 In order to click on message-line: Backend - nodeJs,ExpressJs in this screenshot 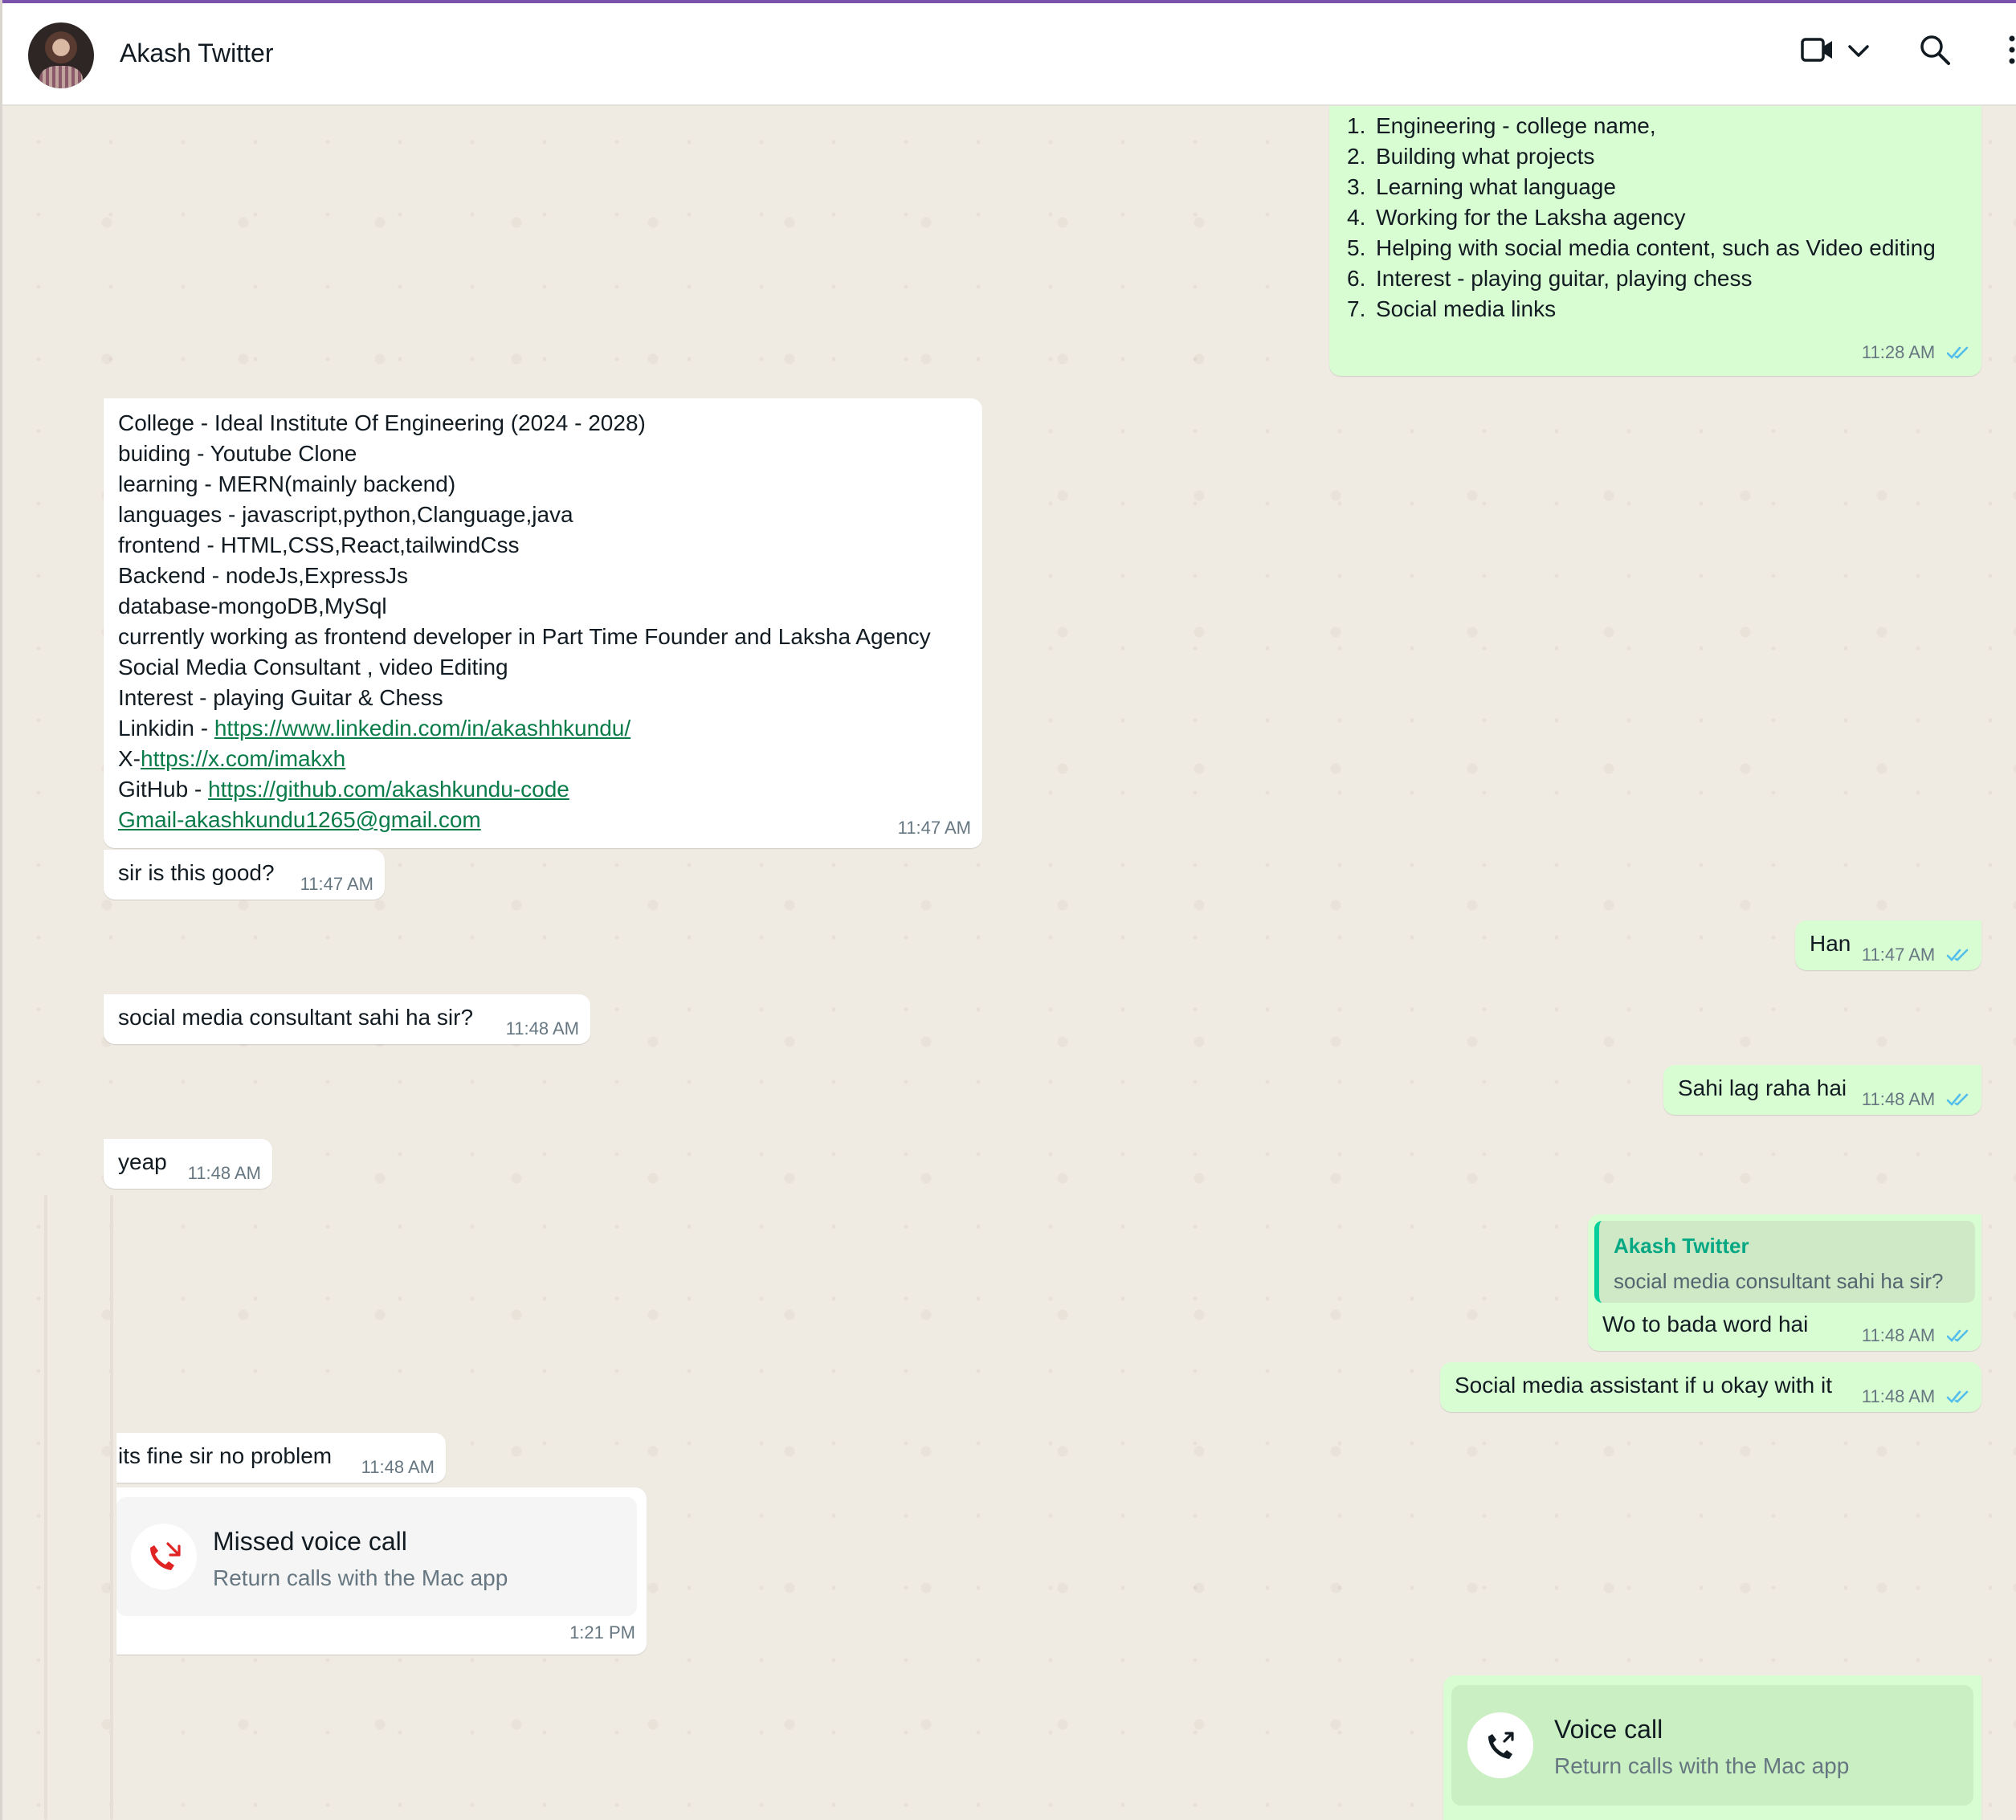, I will do `click(263, 575)`.